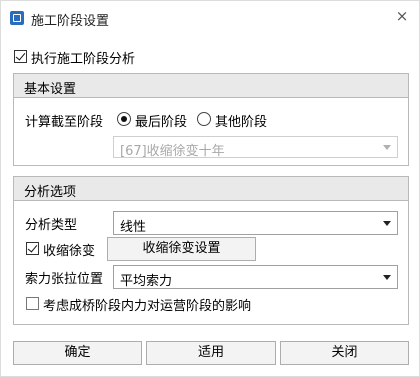 The image size is (420, 377). I want to click on analysis-options-title: 分析选项, so click(50, 192).